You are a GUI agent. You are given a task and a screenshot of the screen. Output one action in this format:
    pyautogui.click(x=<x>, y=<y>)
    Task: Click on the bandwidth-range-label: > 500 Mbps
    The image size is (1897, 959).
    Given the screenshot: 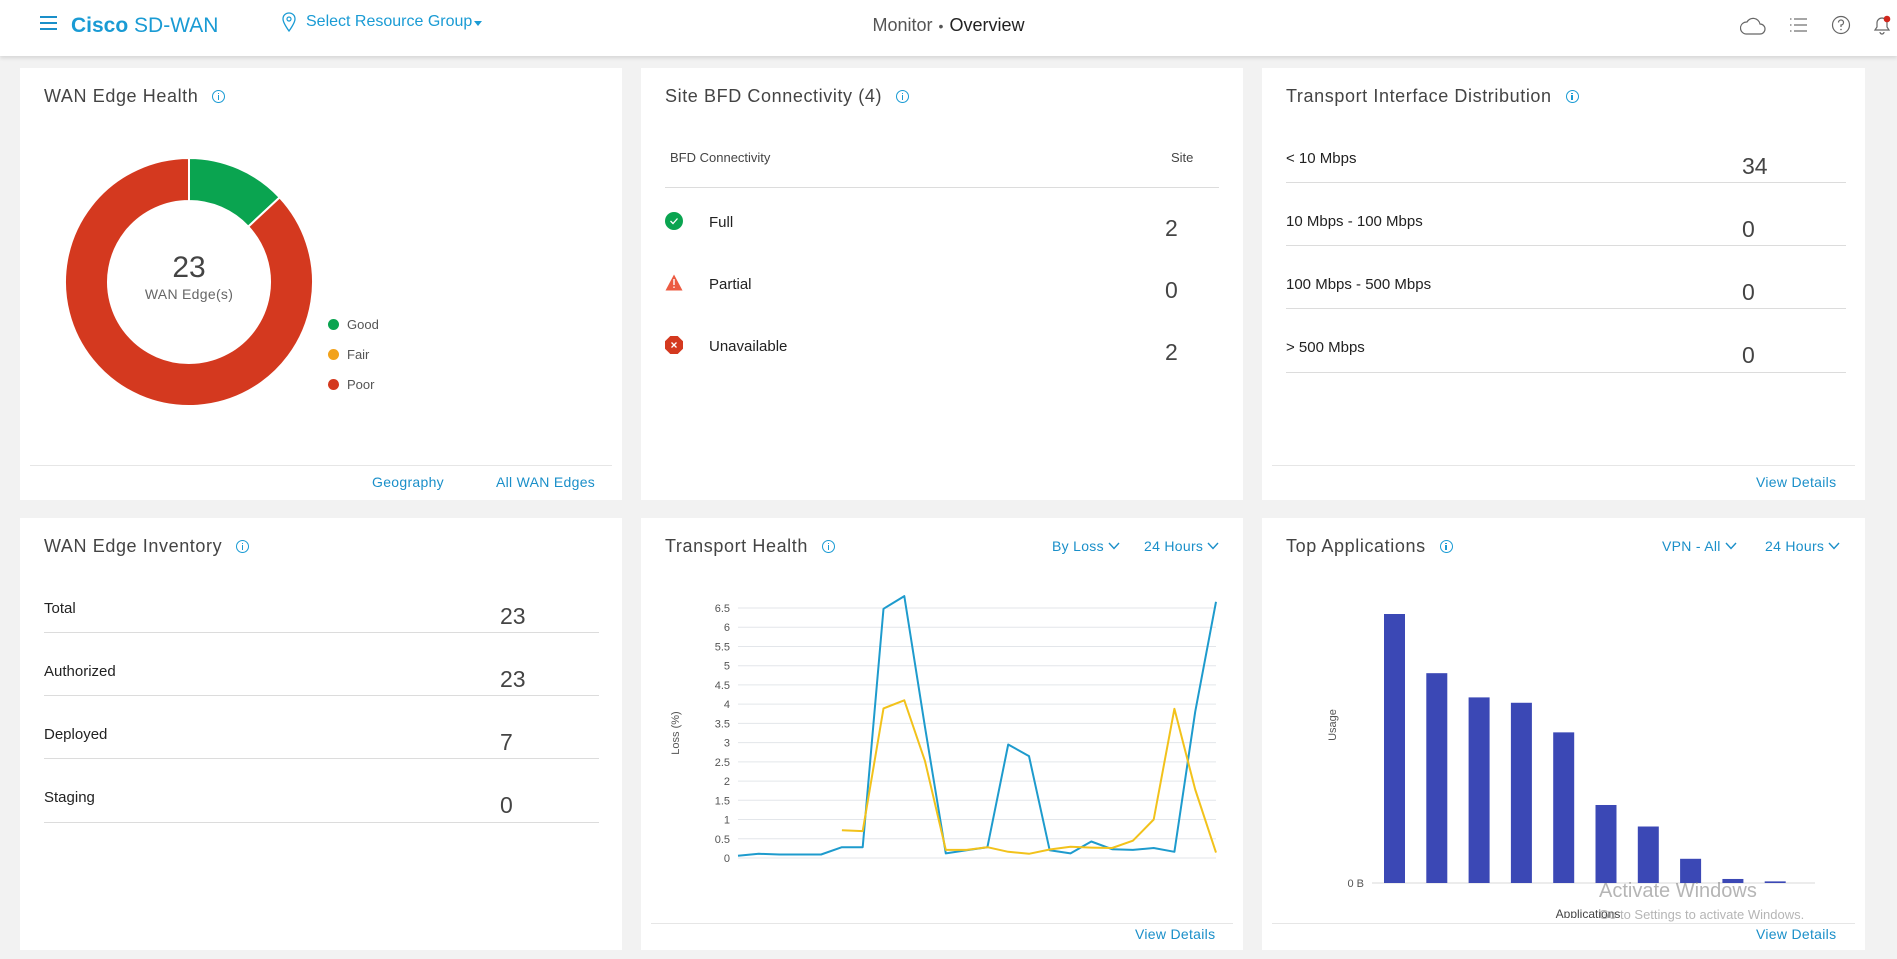 What is the action you would take?
    pyautogui.click(x=1325, y=347)
    